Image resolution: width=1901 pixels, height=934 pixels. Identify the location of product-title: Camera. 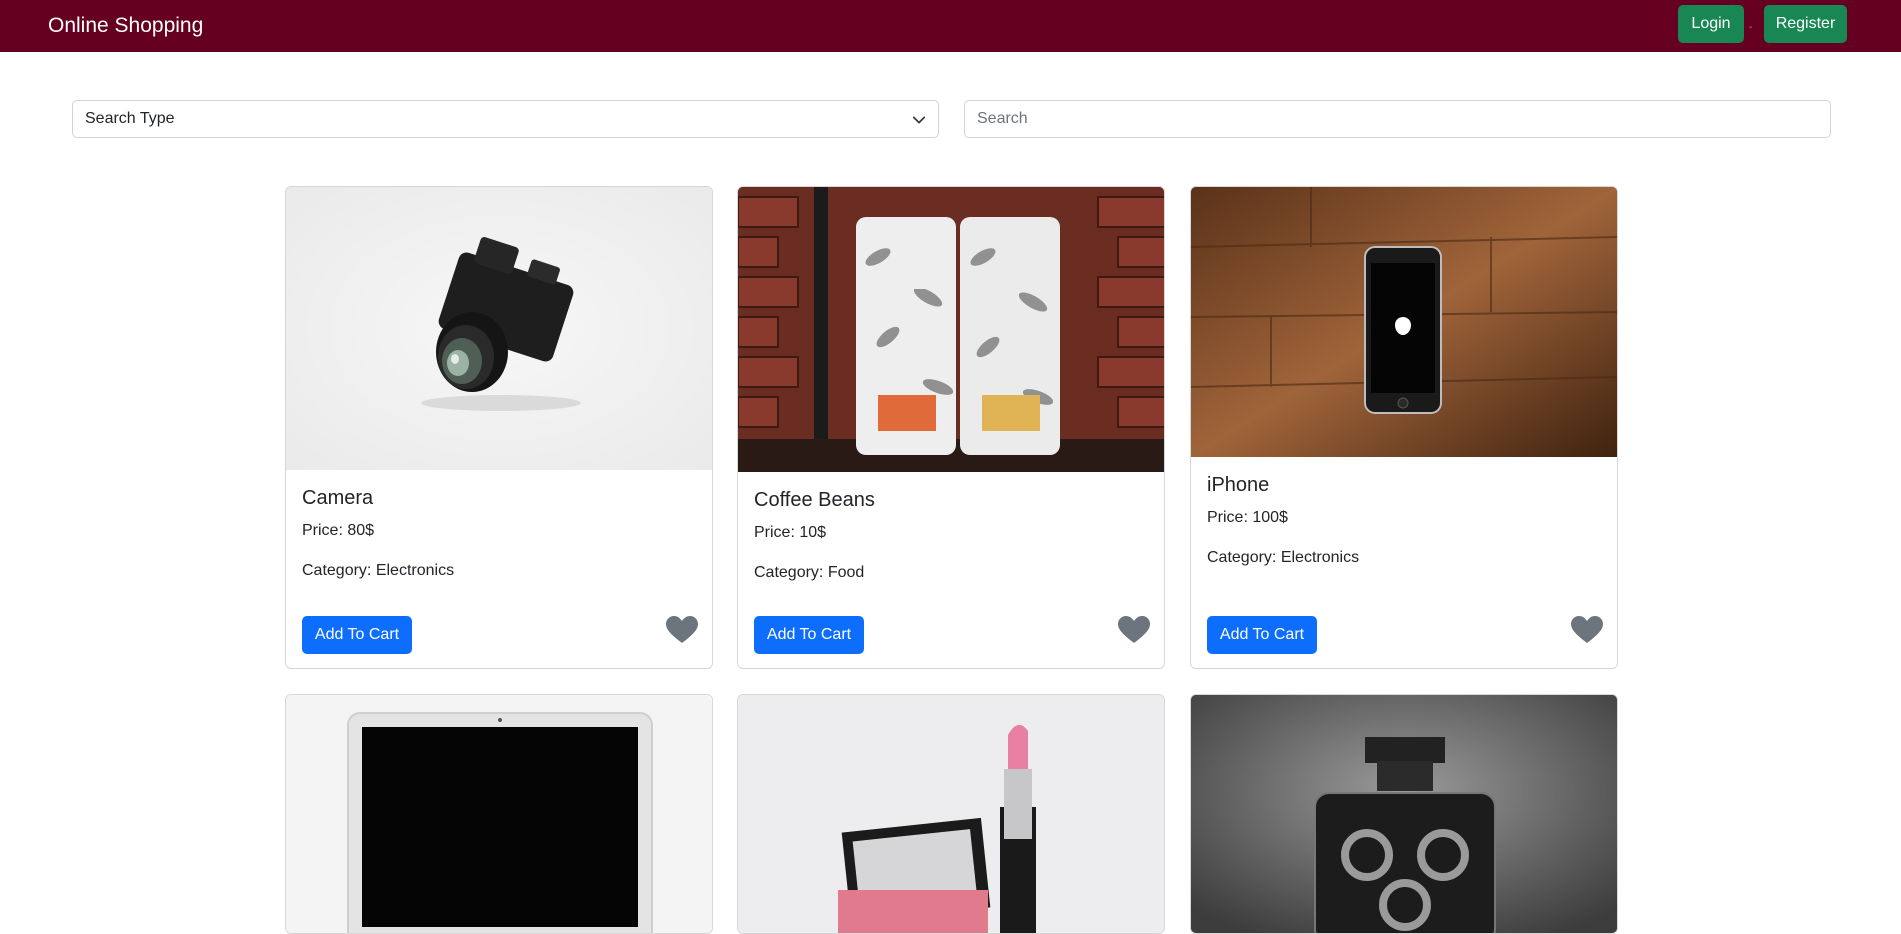
(338, 498).